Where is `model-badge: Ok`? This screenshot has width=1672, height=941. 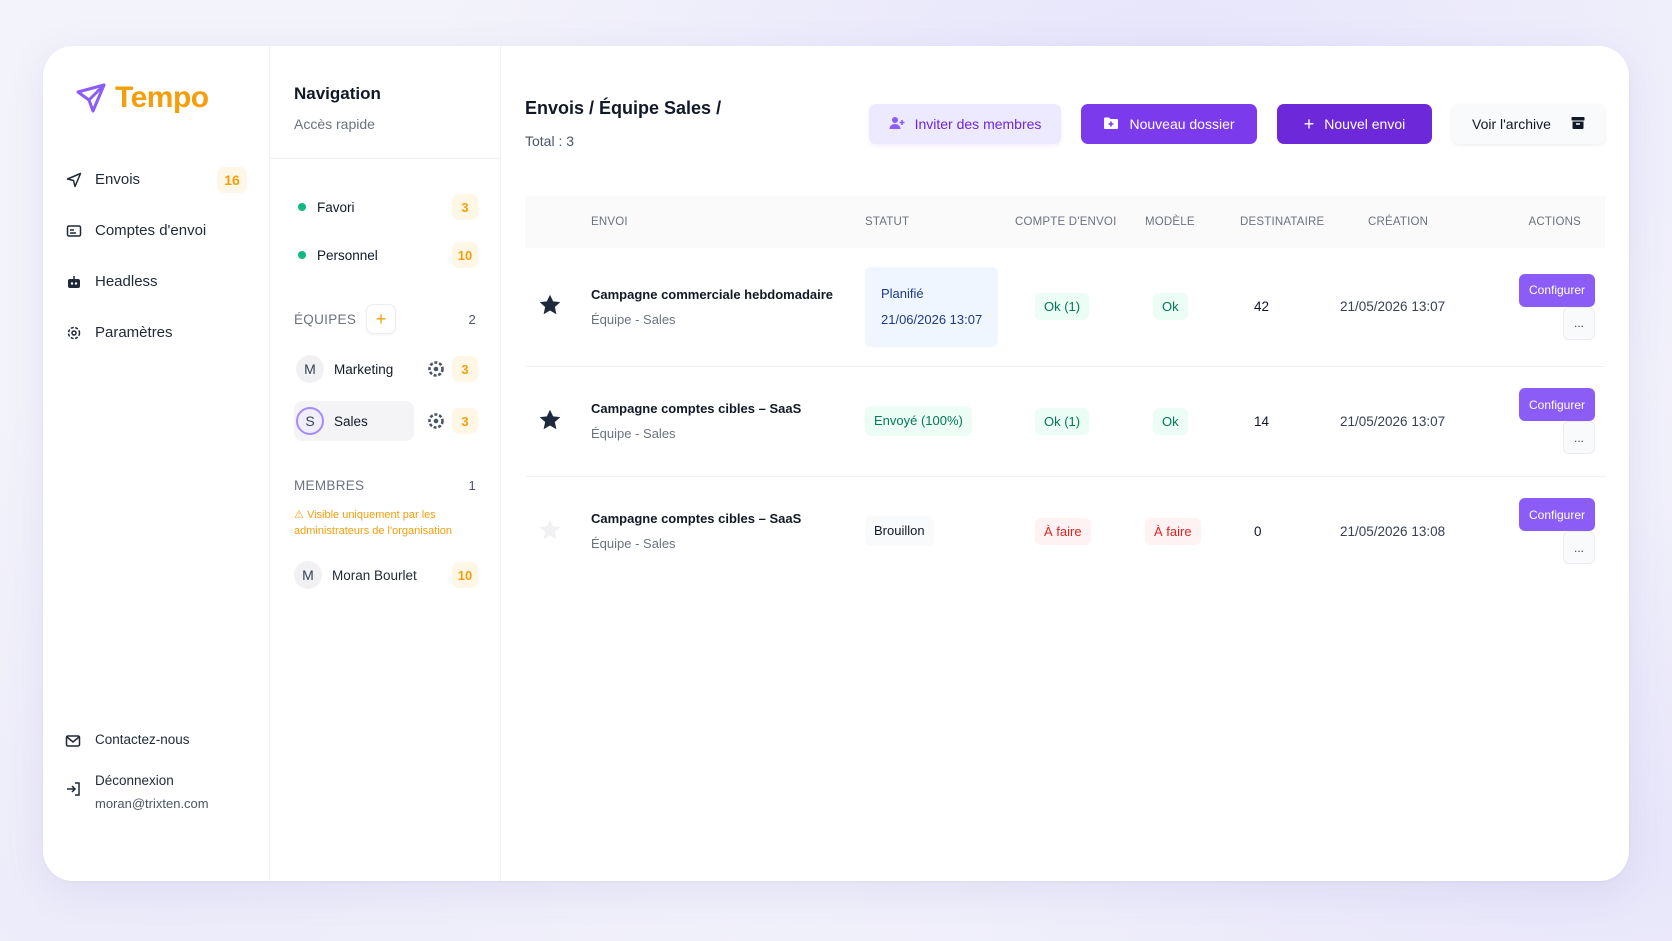 model-badge: Ok is located at coordinates (1170, 307).